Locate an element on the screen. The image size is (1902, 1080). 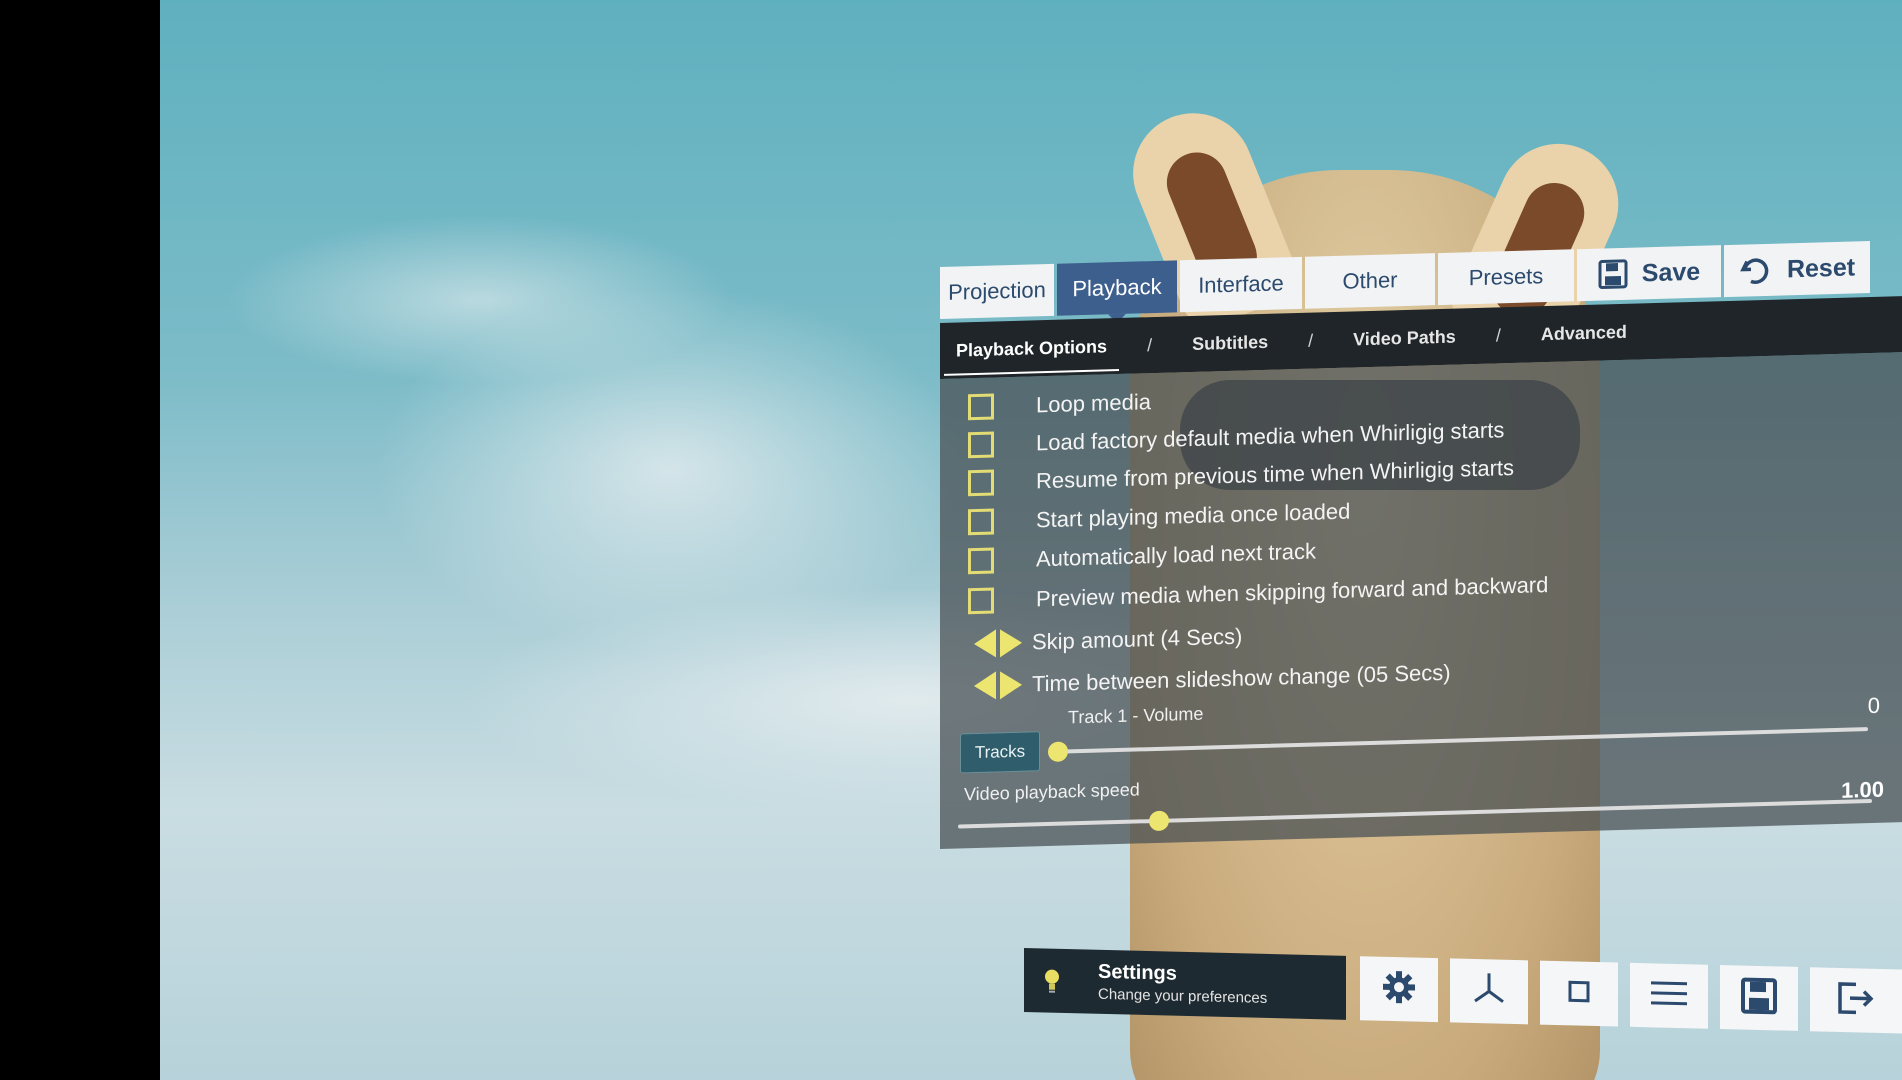
speed-value: 1.00 is located at coordinates (1862, 789).